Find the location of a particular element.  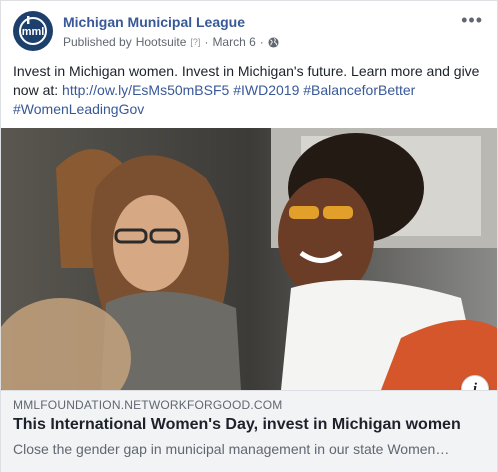

post-meta: Published by Hootsuite [?] · March 6 · is located at coordinates (171, 42).